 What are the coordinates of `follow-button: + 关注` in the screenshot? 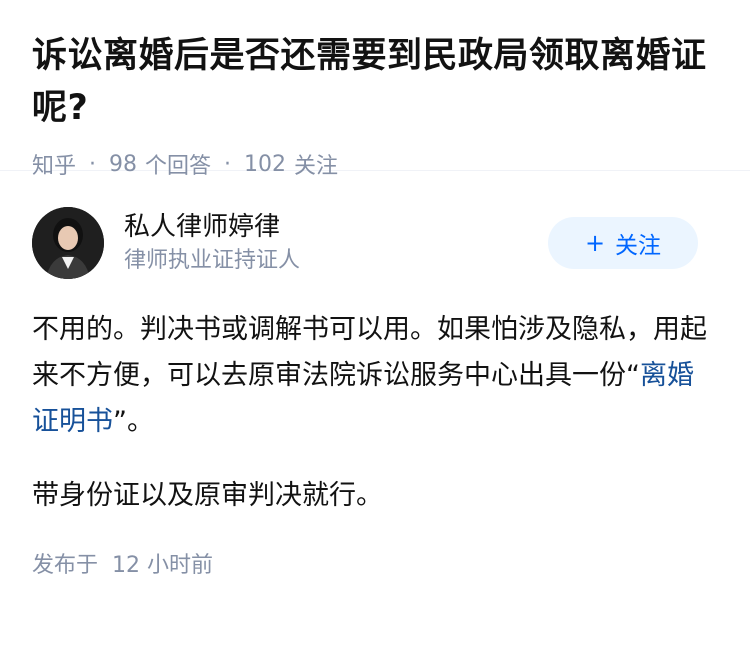 It's located at (623, 243).